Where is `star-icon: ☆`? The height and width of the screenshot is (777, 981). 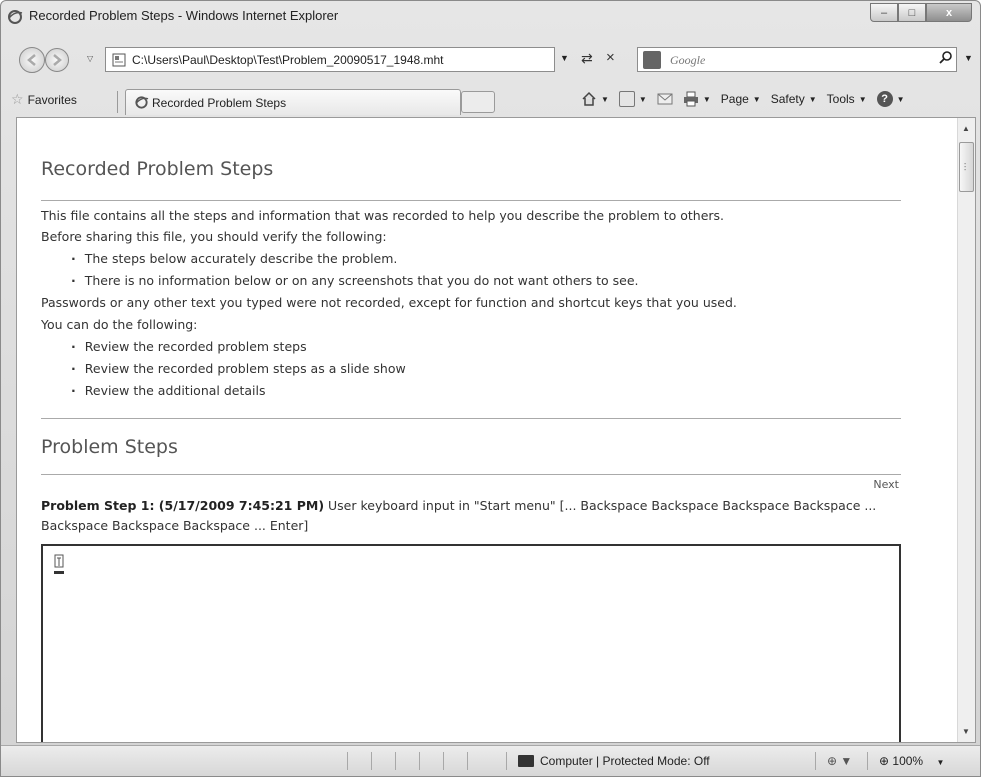
star-icon: ☆ is located at coordinates (17, 99).